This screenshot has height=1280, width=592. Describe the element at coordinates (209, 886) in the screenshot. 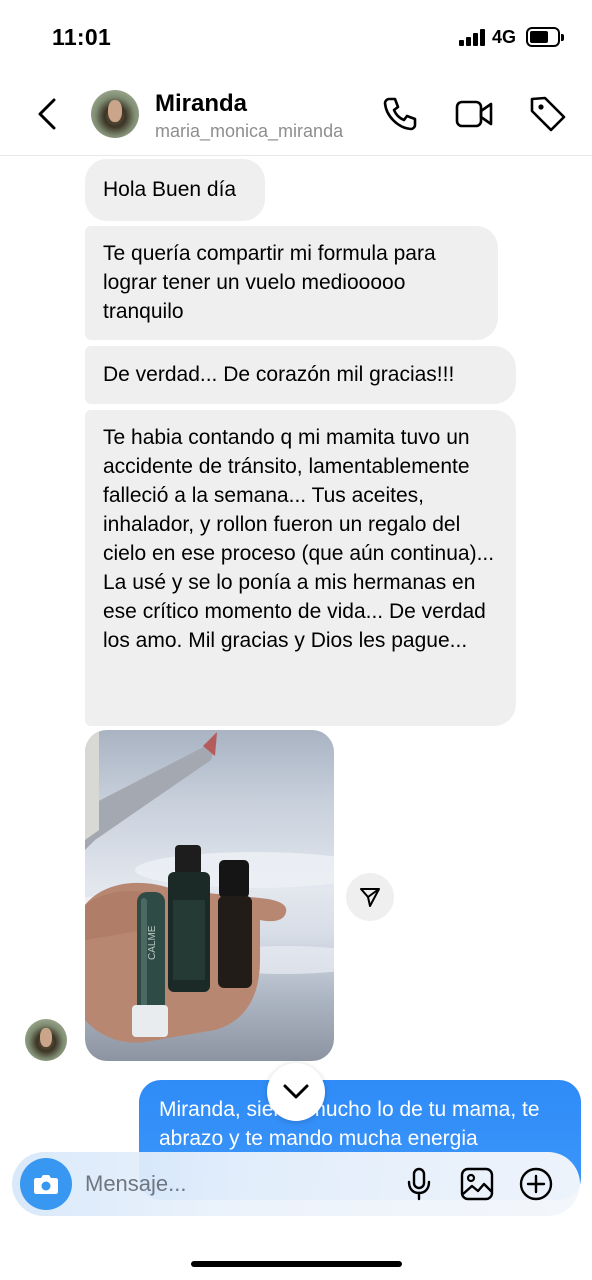

I see `photo-image: CALME` at that location.